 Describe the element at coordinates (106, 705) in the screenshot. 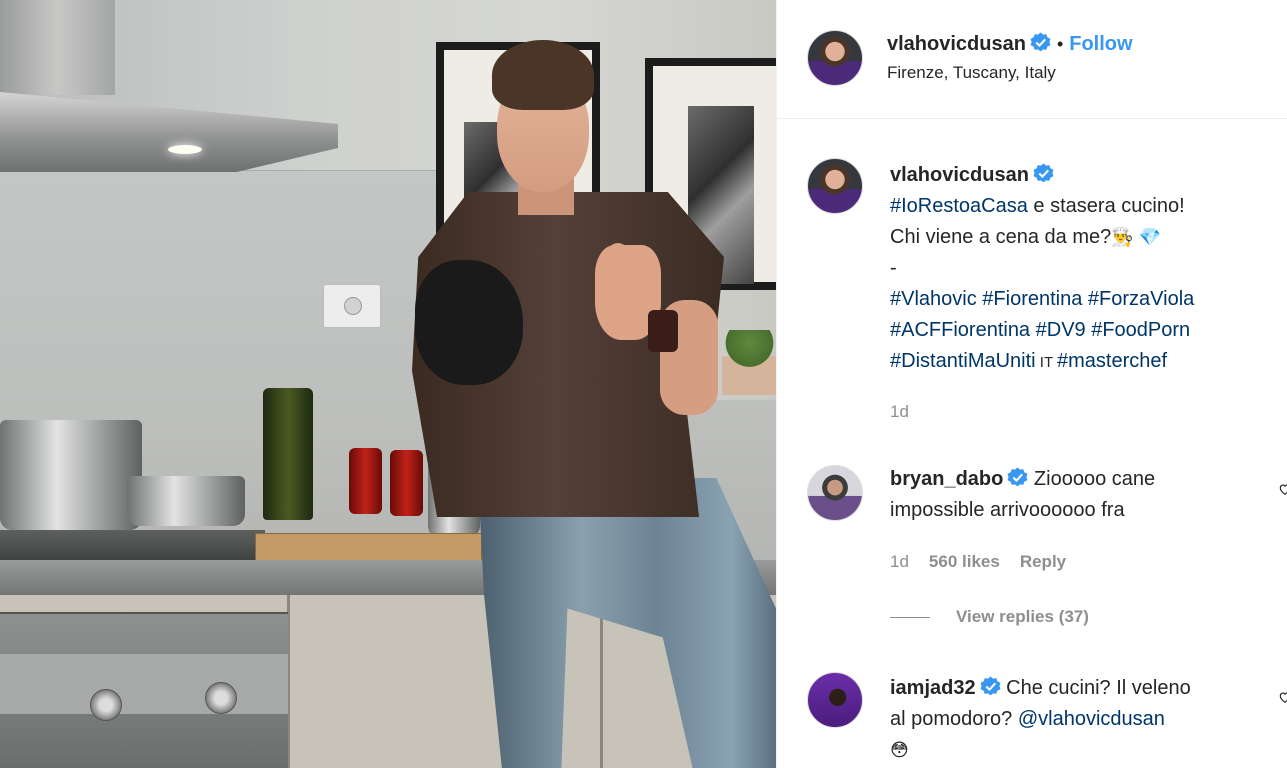

I see `oven-knob-left` at that location.